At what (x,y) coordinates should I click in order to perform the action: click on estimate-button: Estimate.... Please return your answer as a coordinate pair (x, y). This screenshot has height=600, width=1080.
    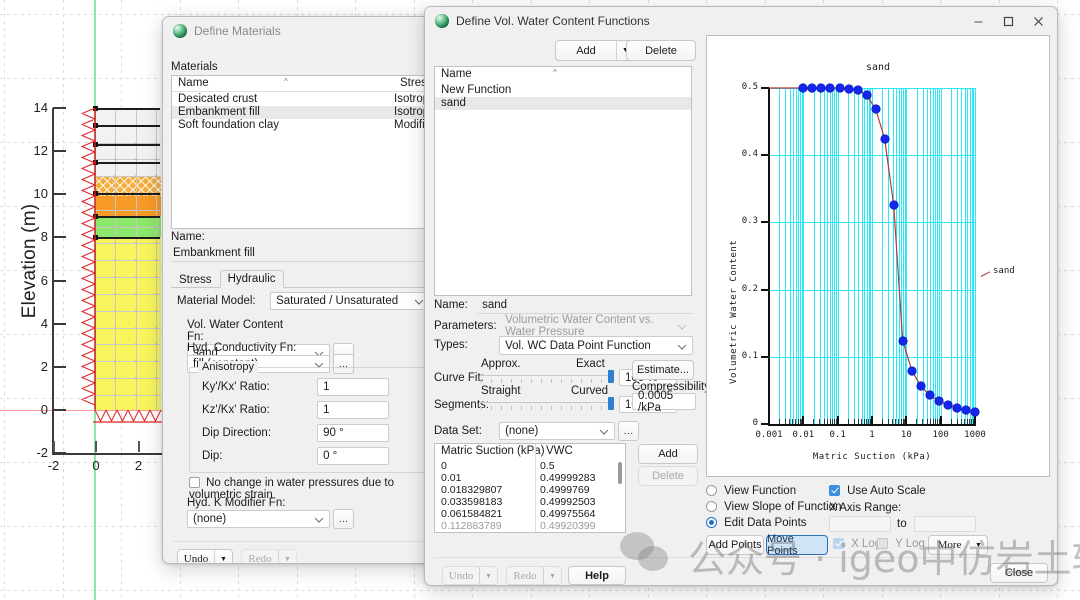
    Looking at the image, I should click on (663, 370).